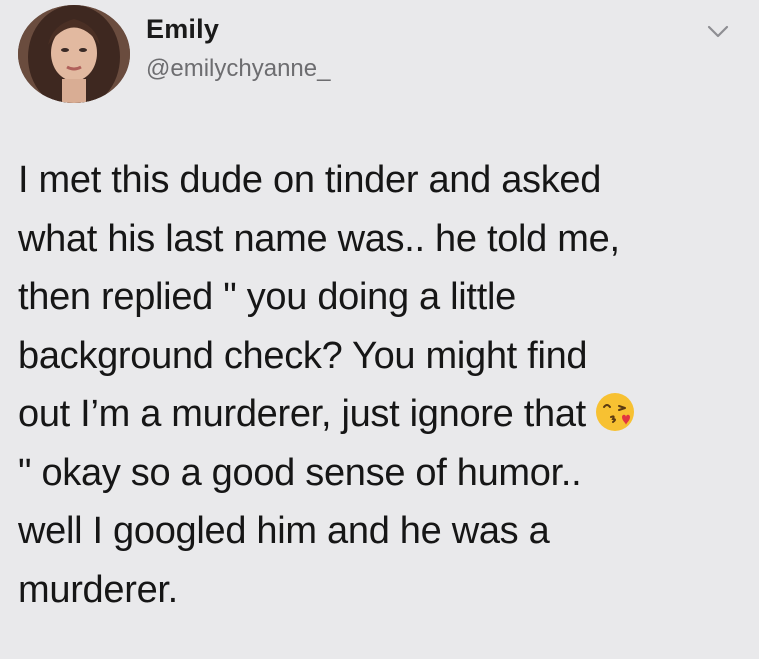  What do you see at coordinates (300, 472) in the screenshot?
I see `tweet-line: " okay so a good sense of humor..` at bounding box center [300, 472].